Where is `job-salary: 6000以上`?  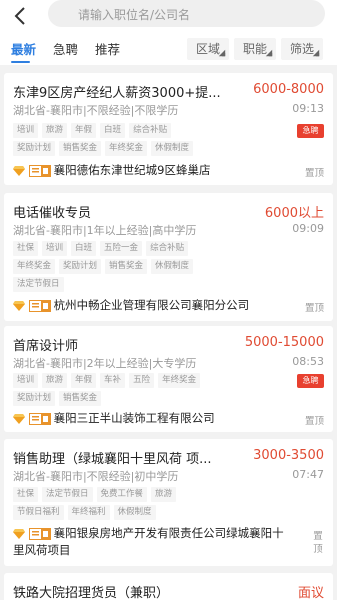
job-salary: 6000以上 is located at coordinates (294, 213).